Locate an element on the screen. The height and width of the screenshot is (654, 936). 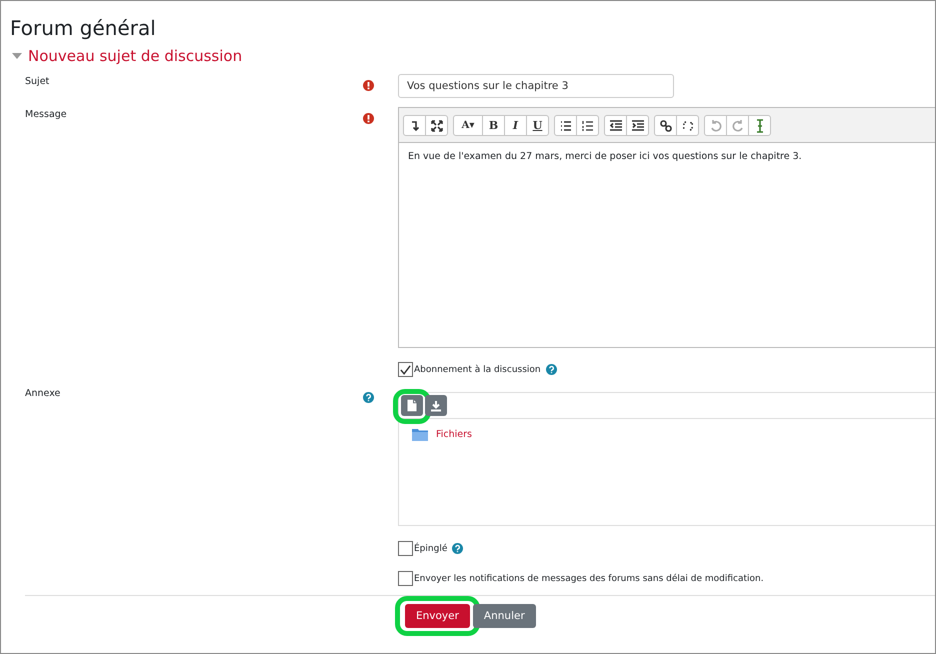
subject-field: Vos questions sur le chapitre 3 is located at coordinates (536, 86).